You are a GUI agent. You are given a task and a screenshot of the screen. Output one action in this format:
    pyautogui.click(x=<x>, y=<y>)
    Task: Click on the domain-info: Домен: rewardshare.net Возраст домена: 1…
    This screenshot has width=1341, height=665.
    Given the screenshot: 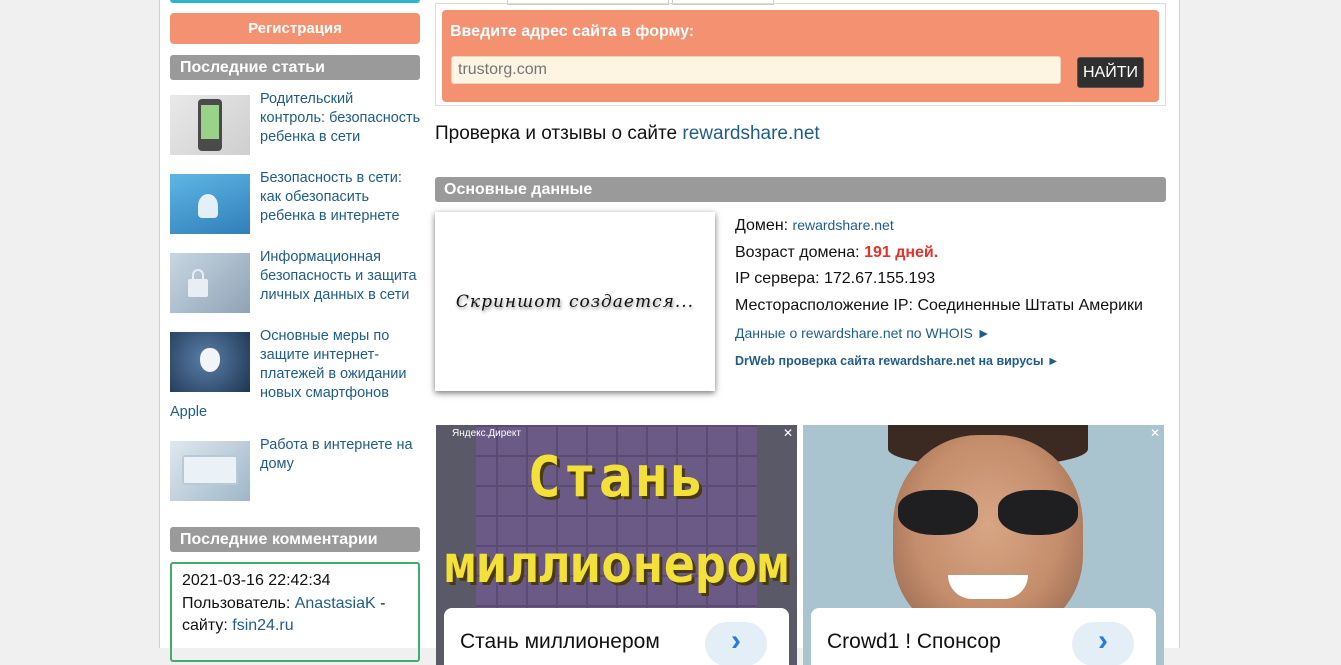 What is the action you would take?
    pyautogui.click(x=955, y=293)
    